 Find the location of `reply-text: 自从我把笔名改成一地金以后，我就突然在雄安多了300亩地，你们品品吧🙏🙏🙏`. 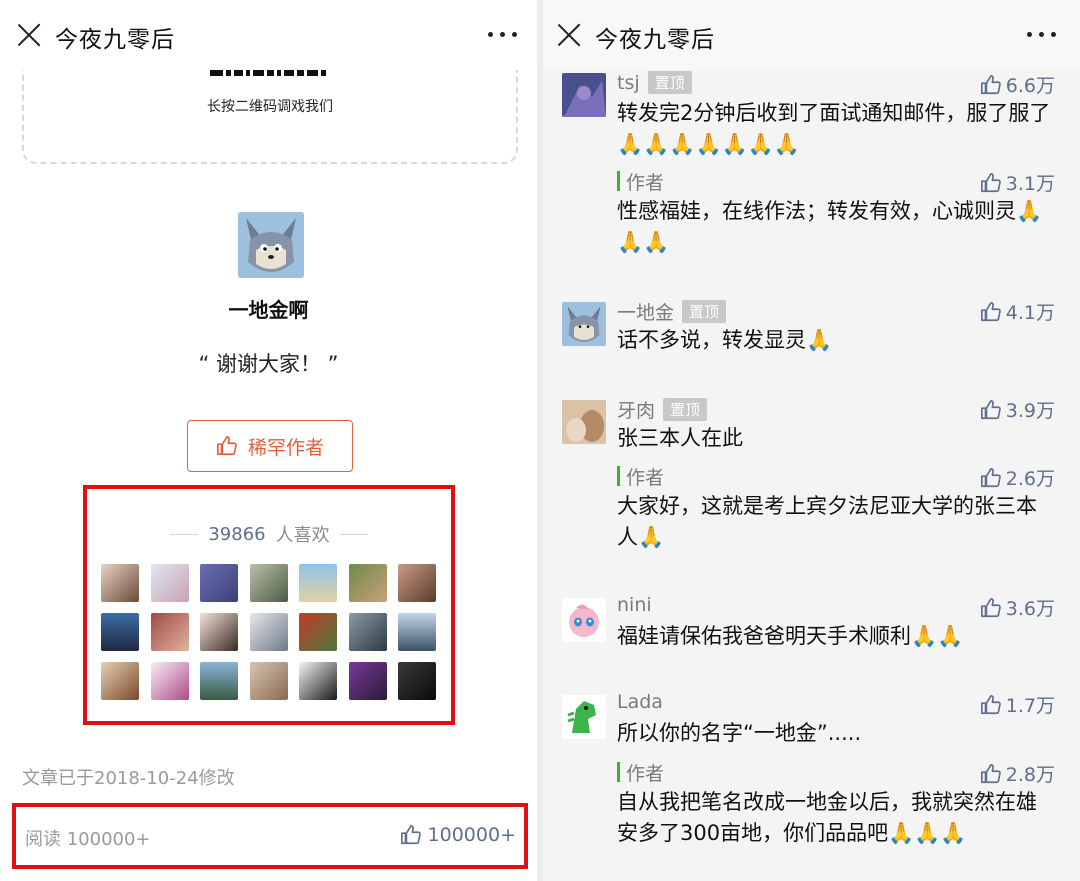

reply-text: 自从我把笔名改成一地金以后，我就突然在雄安多了300亩地，你们品品吧🙏🙏🙏 is located at coordinates (827, 817).